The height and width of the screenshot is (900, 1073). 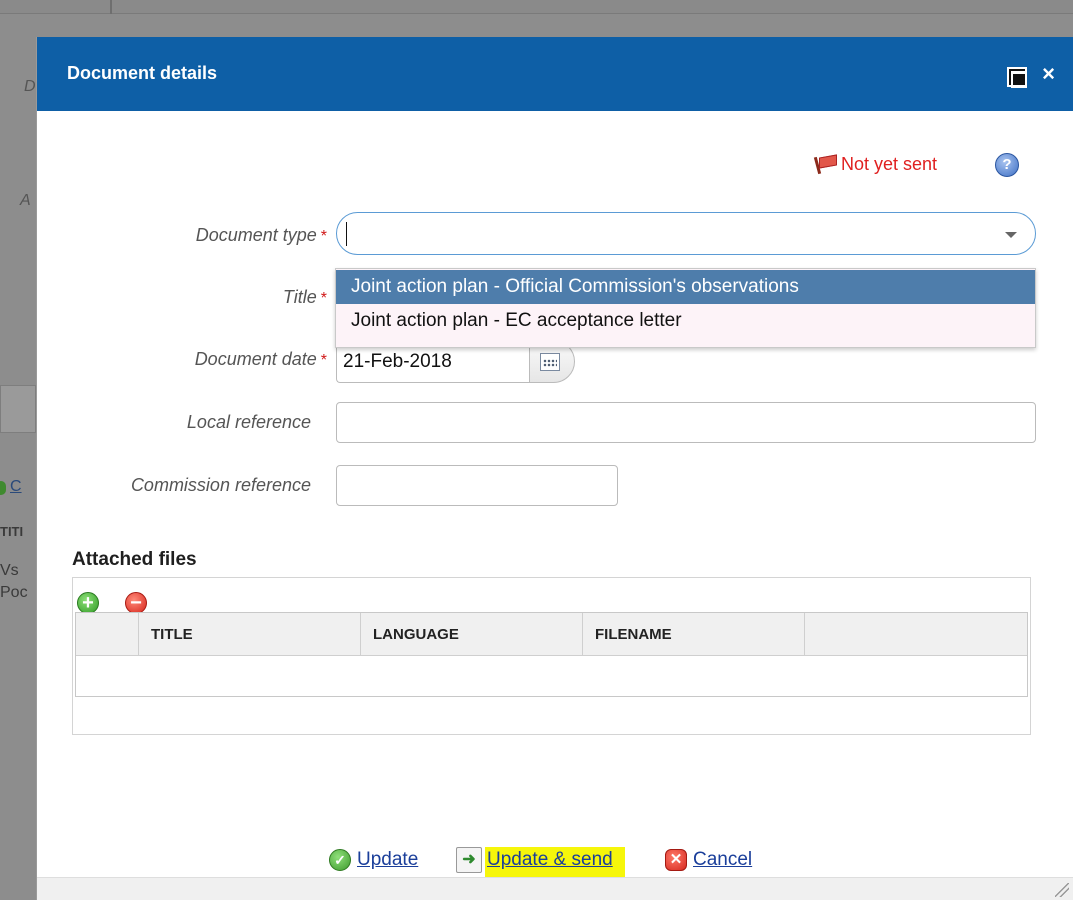 I want to click on send-status: Not yet sent, so click(x=875, y=164).